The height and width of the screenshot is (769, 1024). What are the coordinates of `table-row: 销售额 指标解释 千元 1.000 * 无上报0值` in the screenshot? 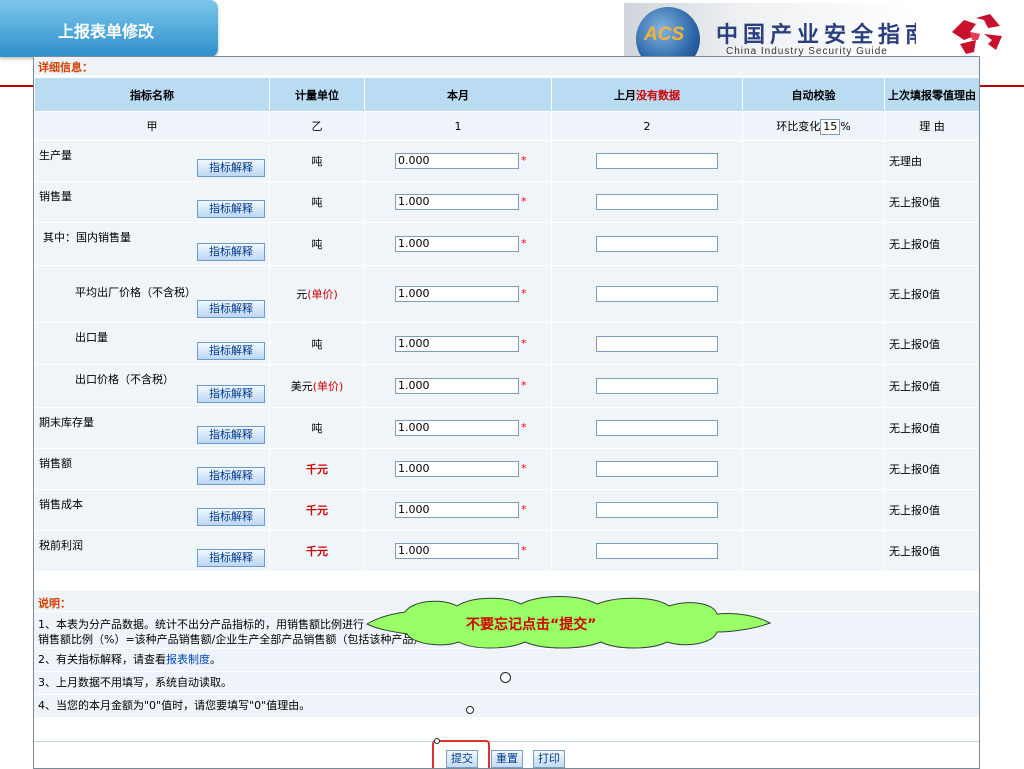 It's located at (506, 469).